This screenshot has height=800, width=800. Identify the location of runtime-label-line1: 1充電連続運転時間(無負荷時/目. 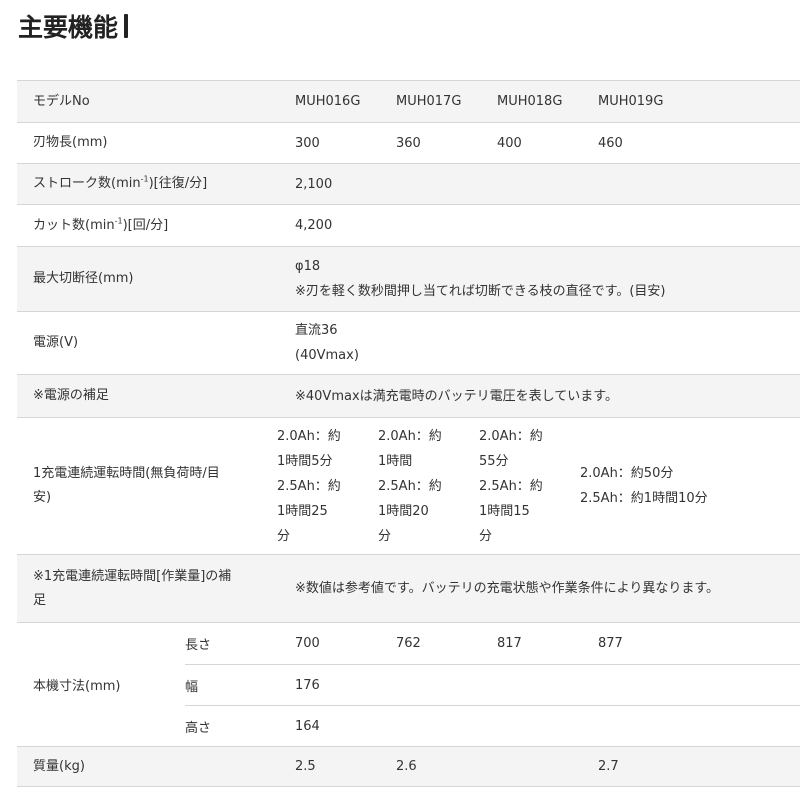
(126, 473).